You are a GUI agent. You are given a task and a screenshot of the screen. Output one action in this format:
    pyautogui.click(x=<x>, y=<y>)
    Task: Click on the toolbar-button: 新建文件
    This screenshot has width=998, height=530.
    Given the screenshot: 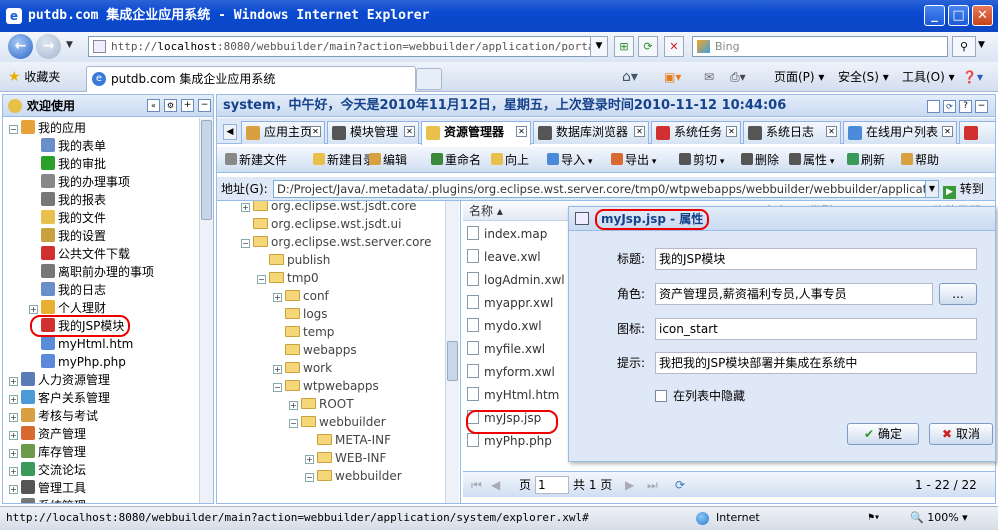 What is the action you would take?
    pyautogui.click(x=256, y=160)
    